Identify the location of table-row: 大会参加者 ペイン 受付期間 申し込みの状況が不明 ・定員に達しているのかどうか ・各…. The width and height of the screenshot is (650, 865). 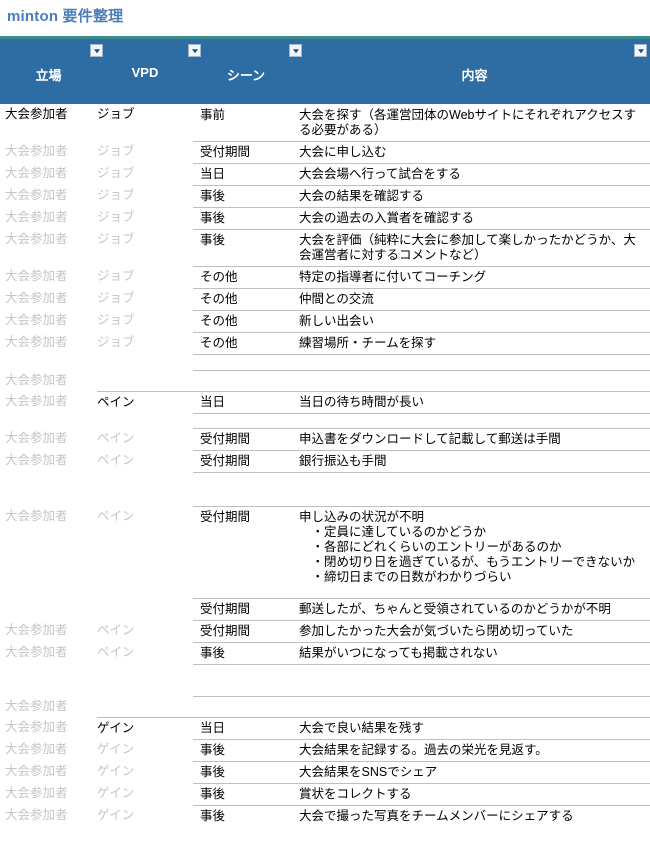
(325, 552).